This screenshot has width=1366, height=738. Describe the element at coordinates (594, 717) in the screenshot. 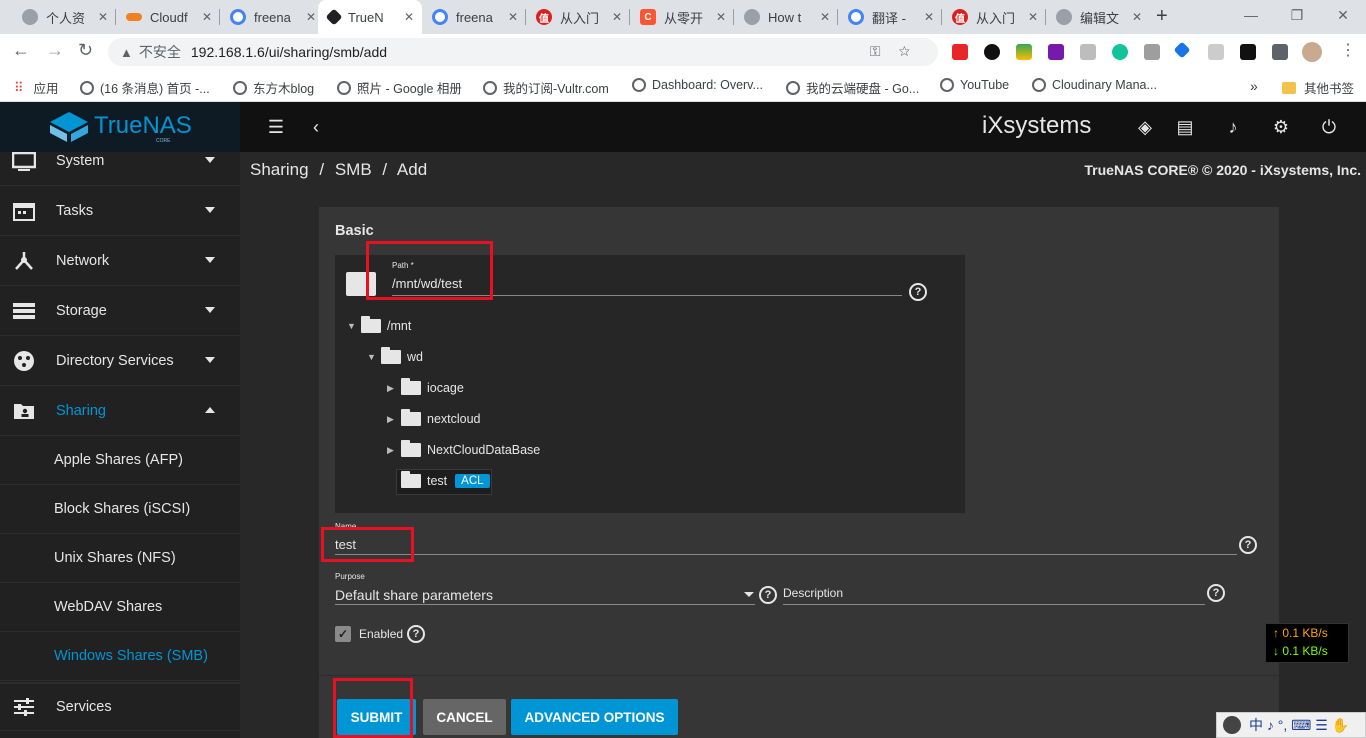

I see `advanced-options-button: ADVANCED OPTIONS` at that location.